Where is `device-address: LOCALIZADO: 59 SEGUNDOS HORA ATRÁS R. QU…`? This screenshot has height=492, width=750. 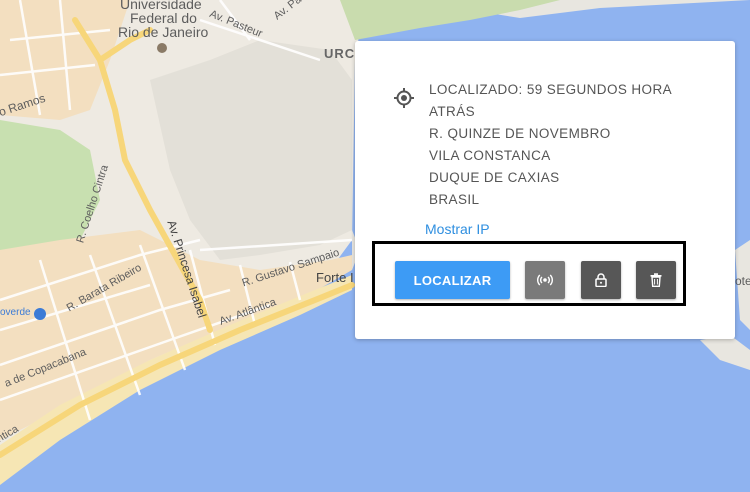
device-address: LOCALIZADO: 59 SEGUNDOS HORA ATRÁS R. QU… is located at coordinates (559, 145).